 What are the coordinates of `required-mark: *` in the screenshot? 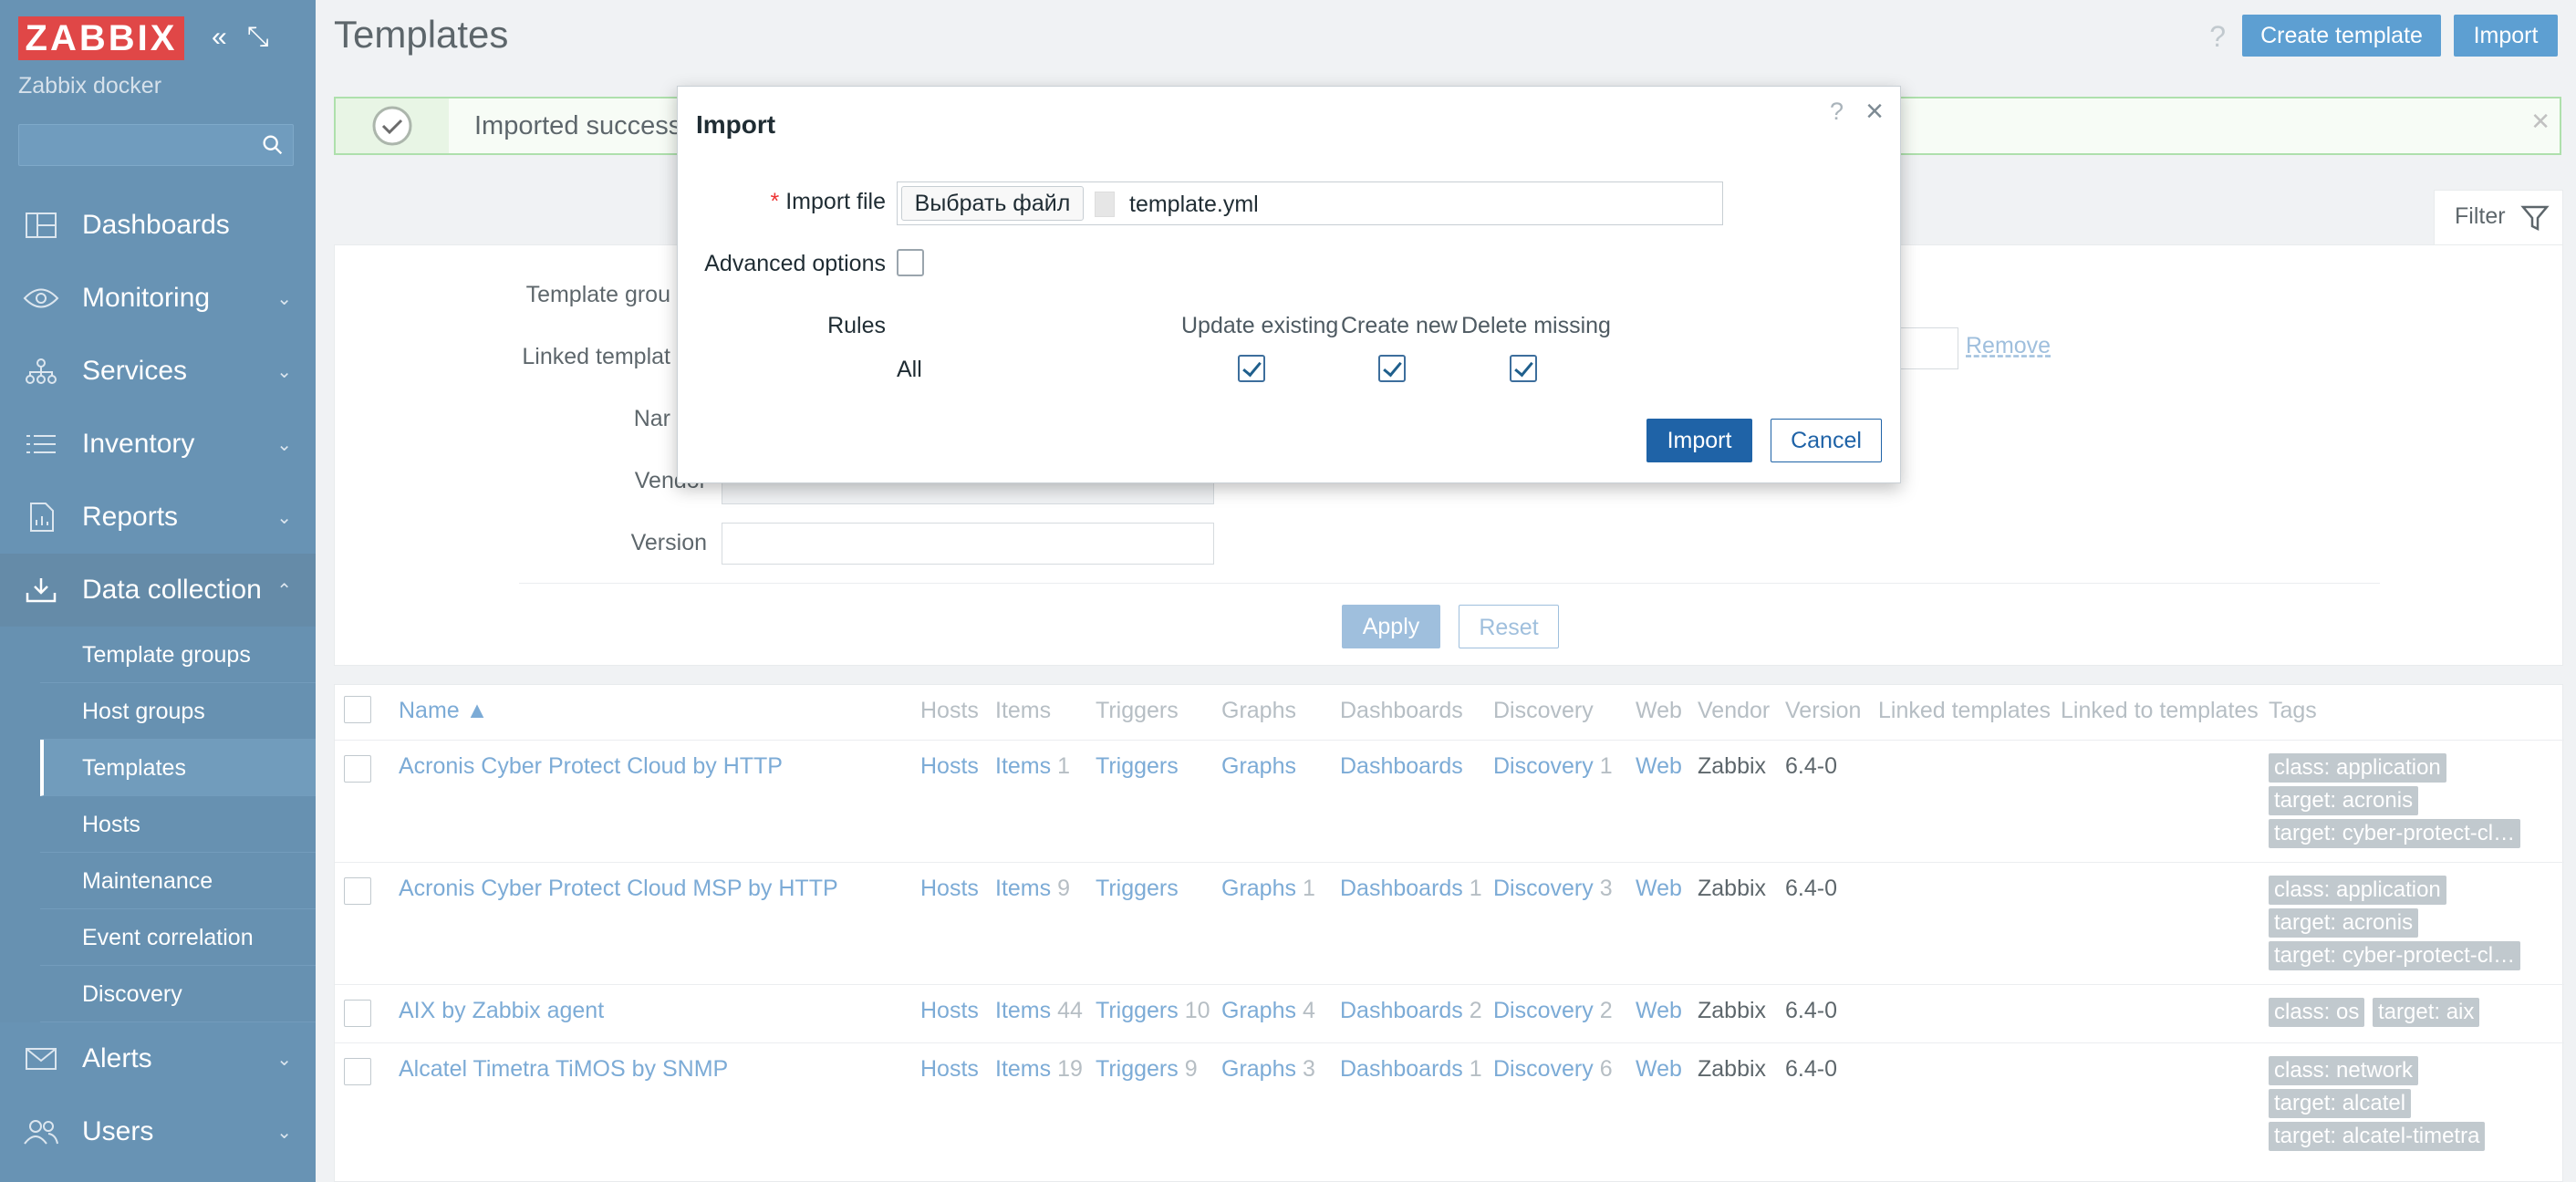 It's located at (775, 201).